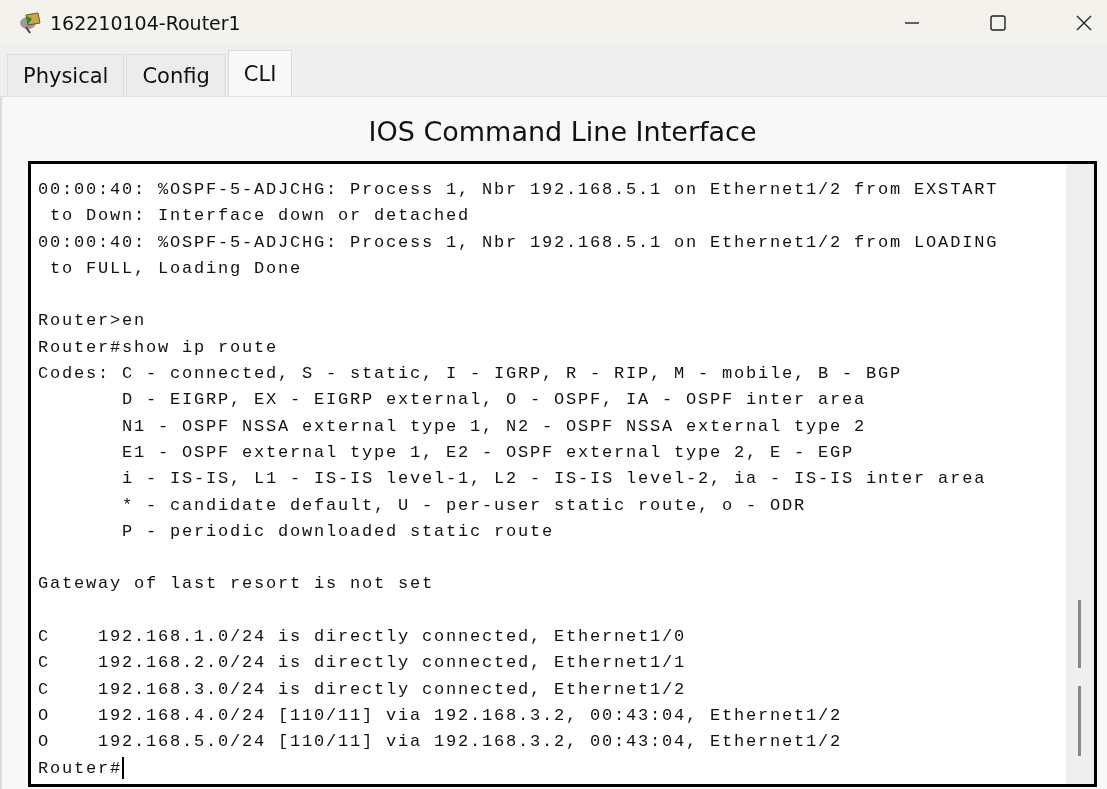 The width and height of the screenshot is (1107, 789). What do you see at coordinates (176, 268) in the screenshot?
I see `terminal-line: to FULL, Loading Done` at bounding box center [176, 268].